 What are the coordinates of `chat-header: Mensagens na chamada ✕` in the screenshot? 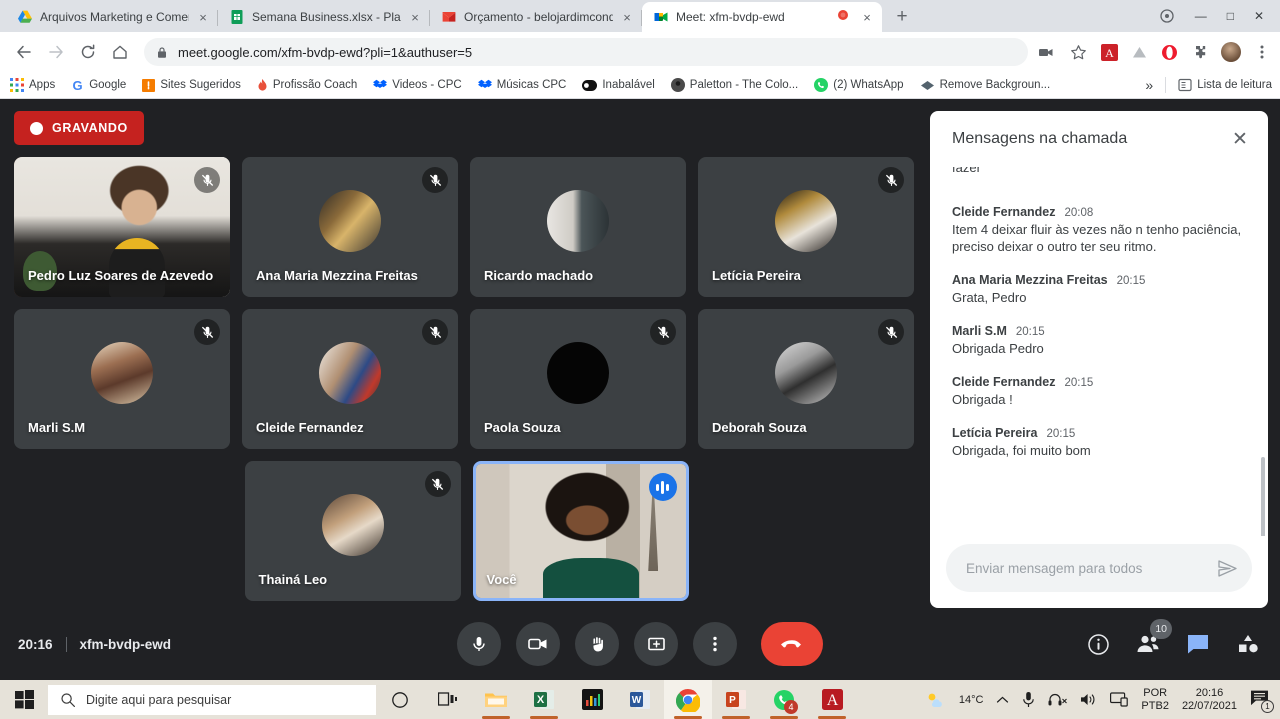 It's located at (1099, 139).